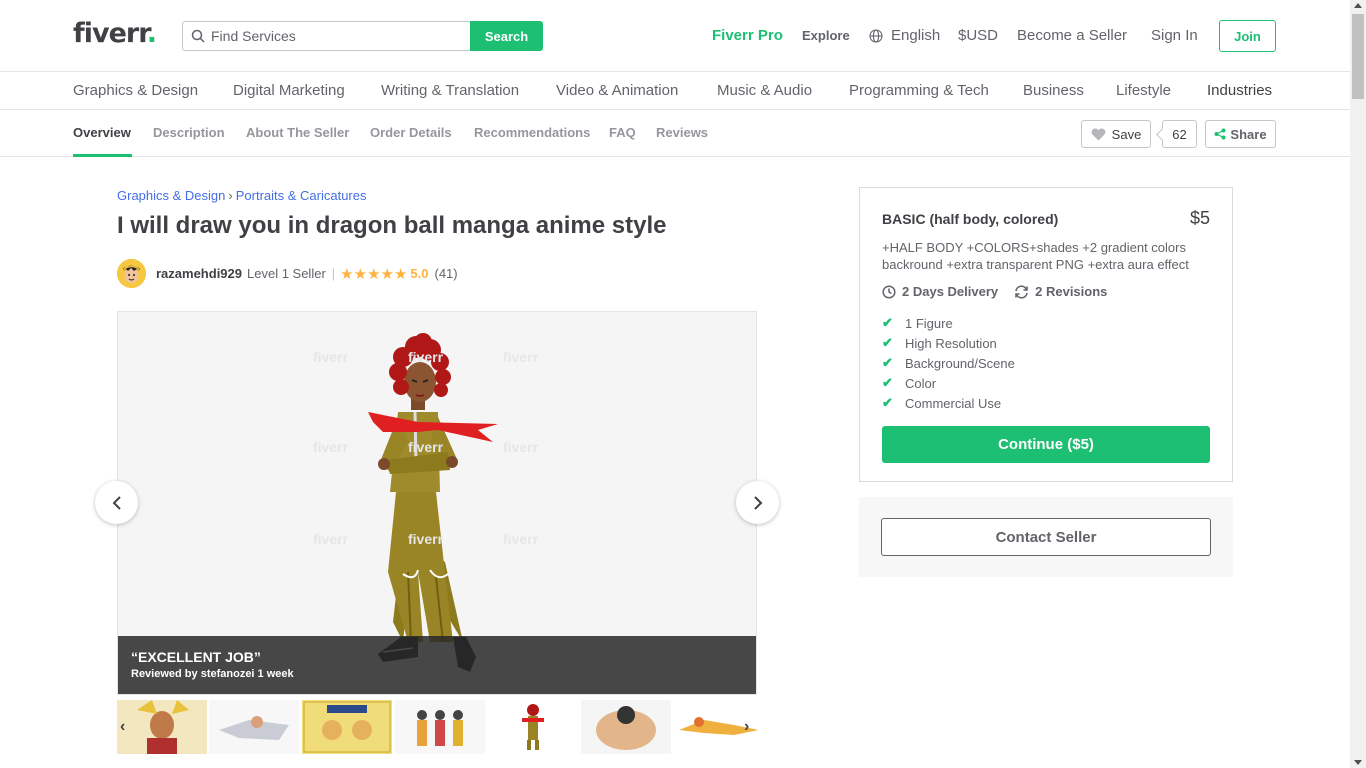 The height and width of the screenshot is (768, 1366). I want to click on chevron-right-icon, so click(757, 502).